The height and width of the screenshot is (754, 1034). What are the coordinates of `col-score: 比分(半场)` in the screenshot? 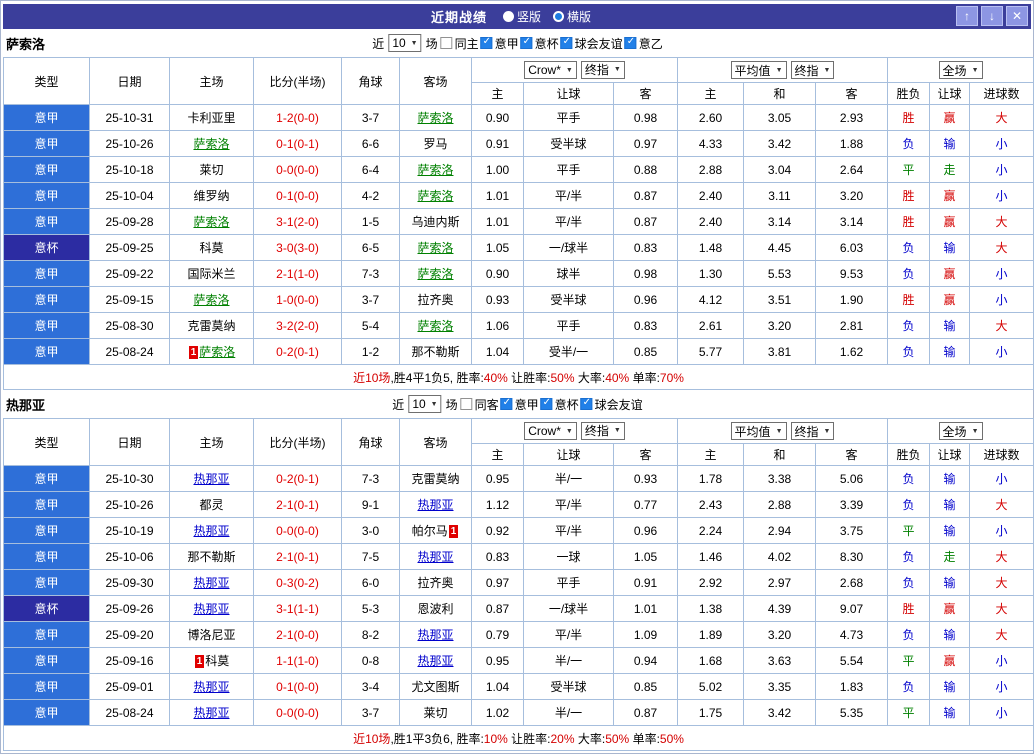 It's located at (297, 81).